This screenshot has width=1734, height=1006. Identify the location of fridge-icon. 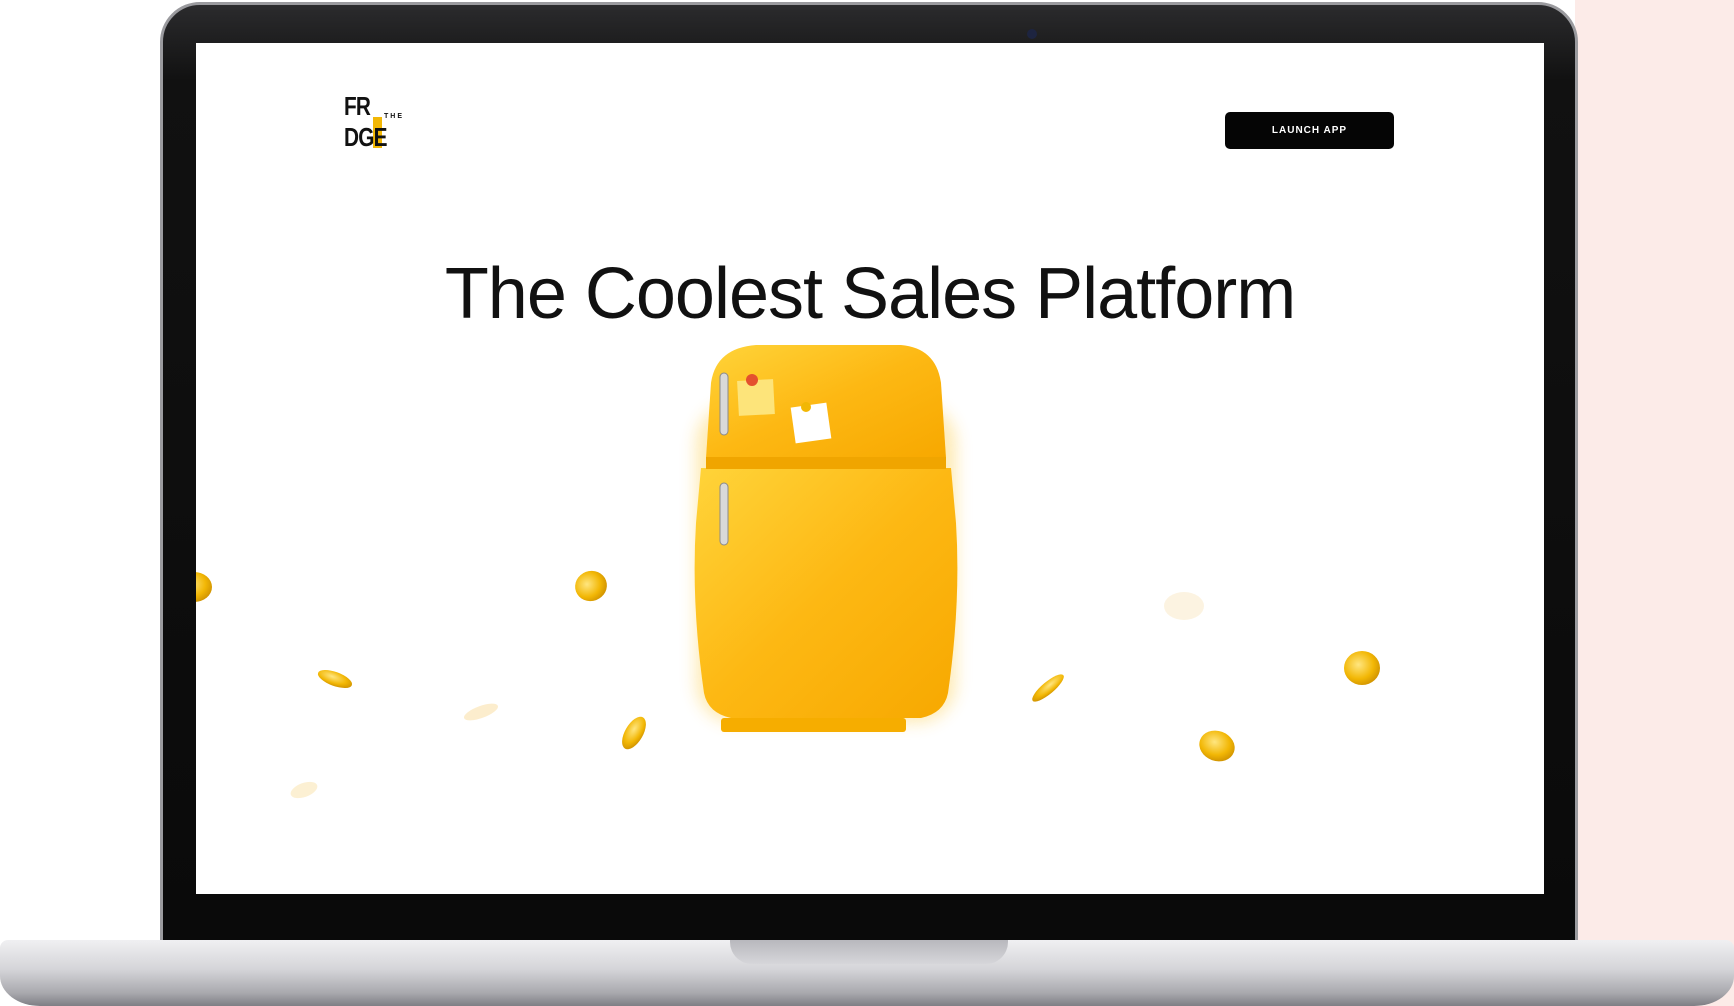
(826, 538).